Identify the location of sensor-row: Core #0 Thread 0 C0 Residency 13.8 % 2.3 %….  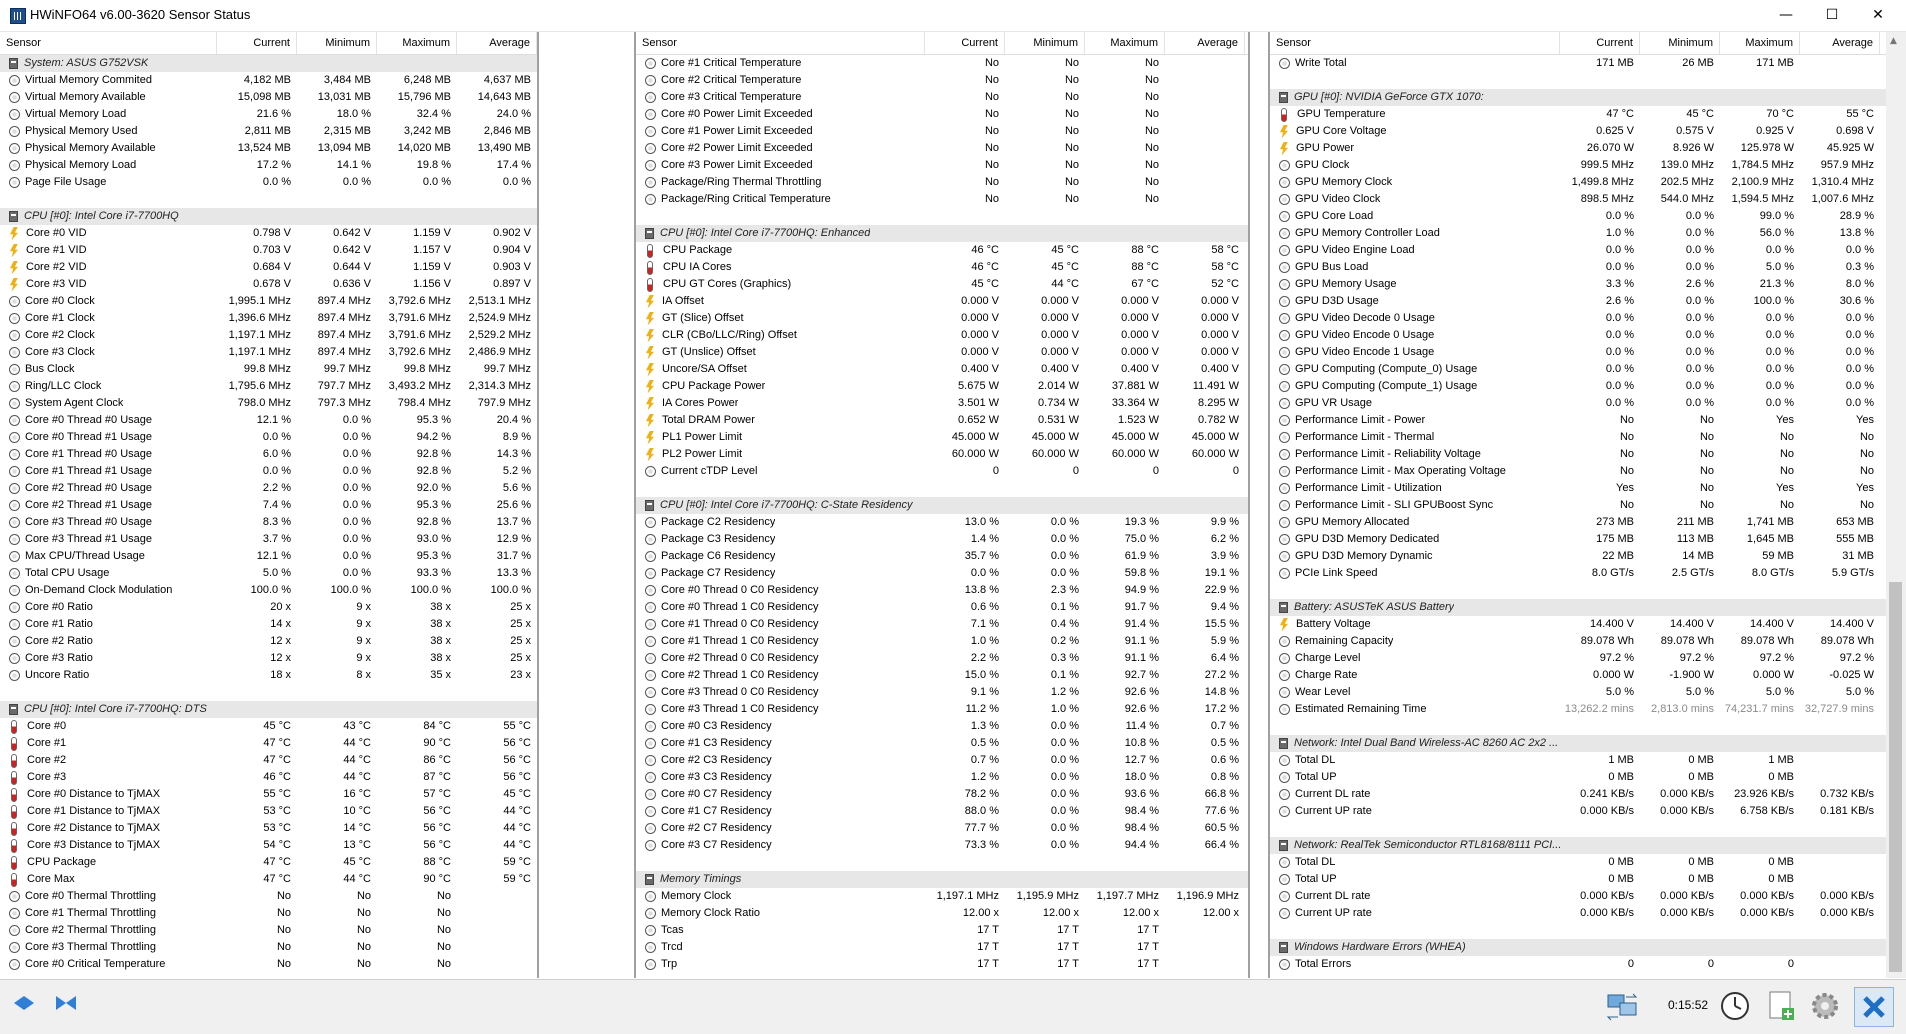
(942, 590).